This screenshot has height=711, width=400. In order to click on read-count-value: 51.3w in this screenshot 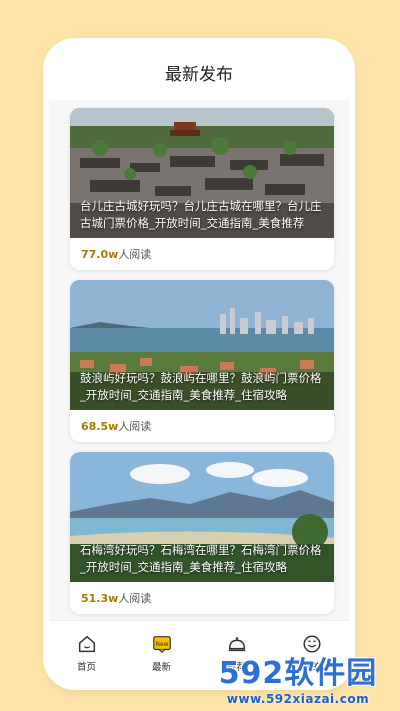, I will do `click(100, 598)`.